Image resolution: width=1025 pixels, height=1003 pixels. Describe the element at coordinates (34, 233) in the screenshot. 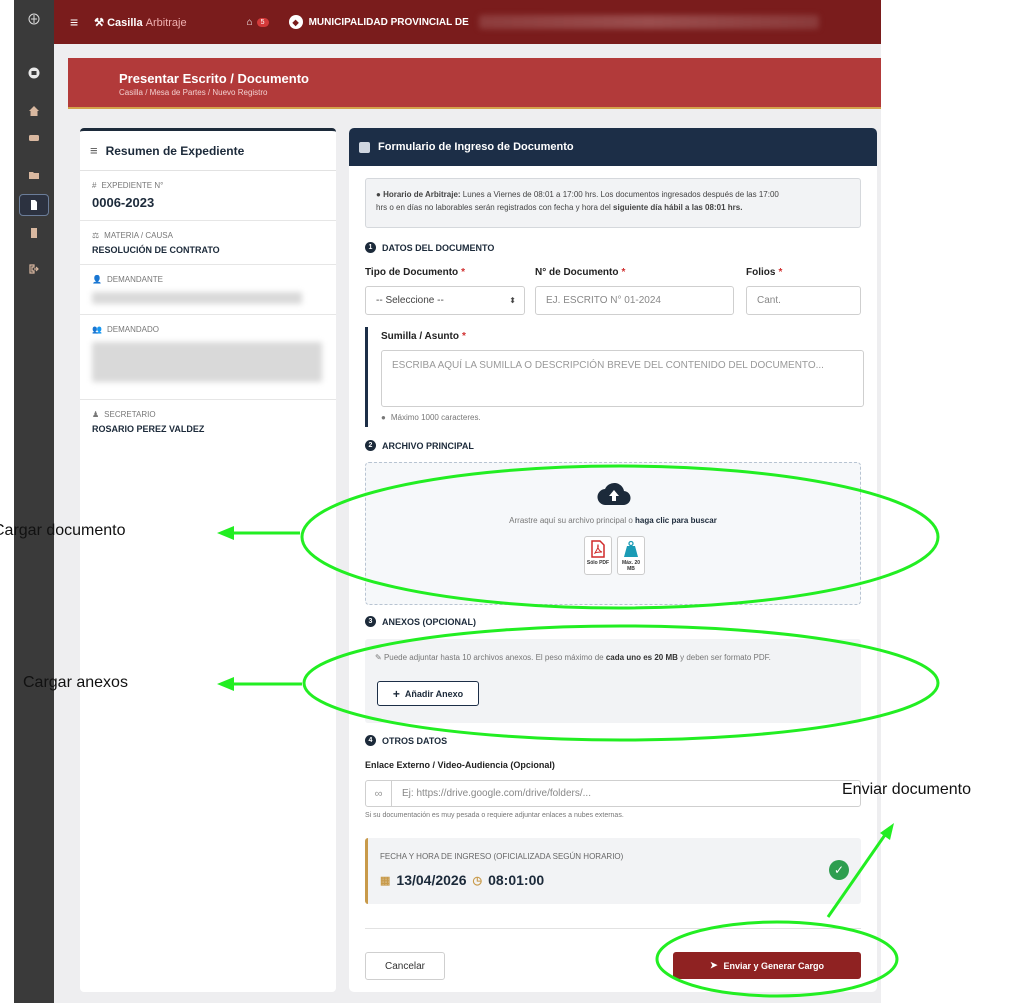

I see `book-icon` at that location.